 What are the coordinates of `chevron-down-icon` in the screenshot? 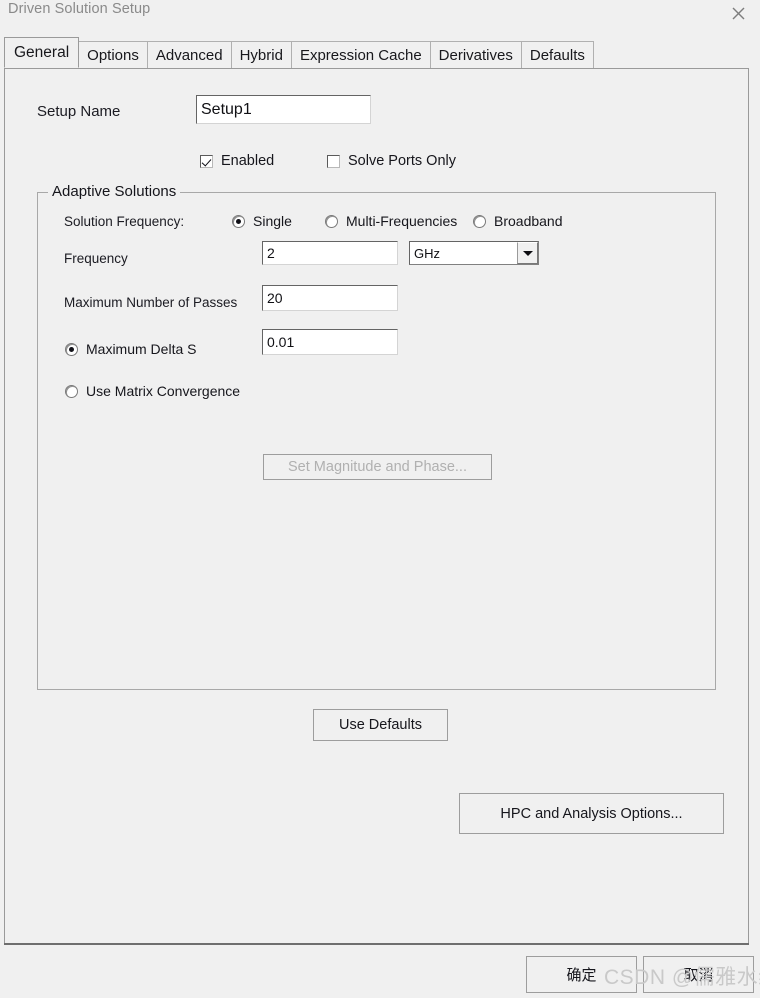 It's located at (527, 253).